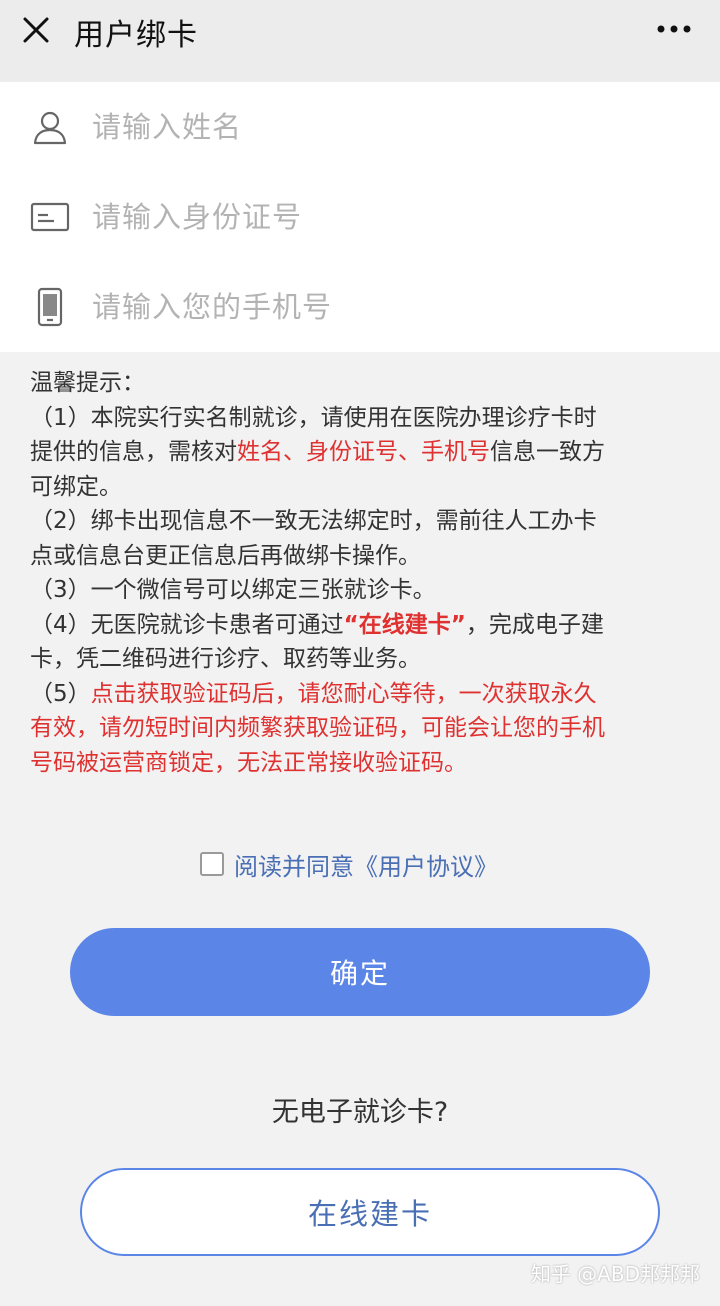 Image resolution: width=720 pixels, height=1306 pixels. I want to click on agreement-row: 阅读并同意《用户协议》, so click(349, 864).